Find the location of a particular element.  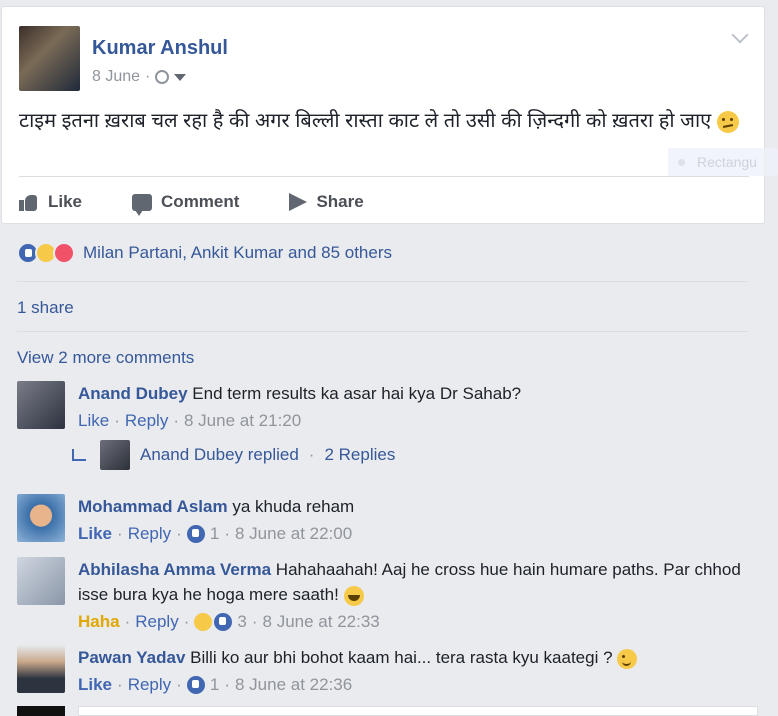

commenter-avatar is located at coordinates (41, 711).